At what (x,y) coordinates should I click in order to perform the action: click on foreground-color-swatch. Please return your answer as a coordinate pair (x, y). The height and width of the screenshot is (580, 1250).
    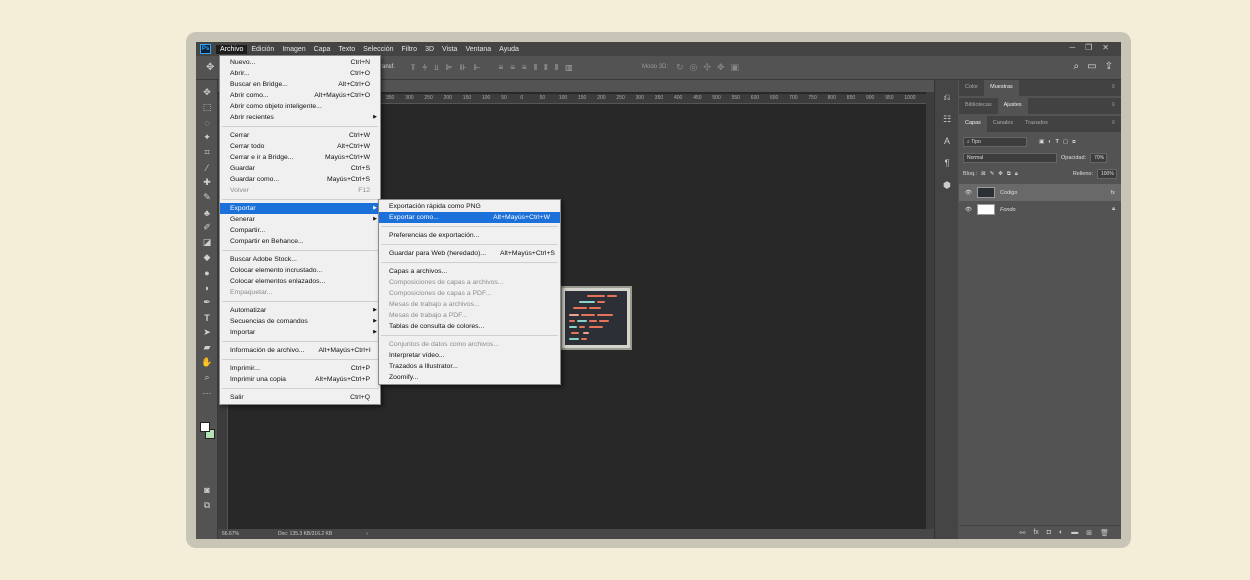
    Looking at the image, I should click on (205, 427).